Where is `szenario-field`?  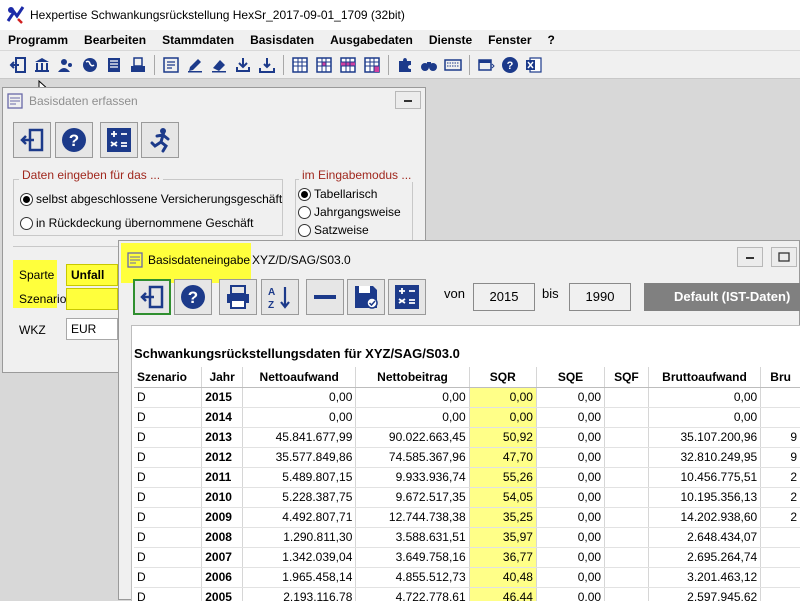 szenario-field is located at coordinates (92, 299).